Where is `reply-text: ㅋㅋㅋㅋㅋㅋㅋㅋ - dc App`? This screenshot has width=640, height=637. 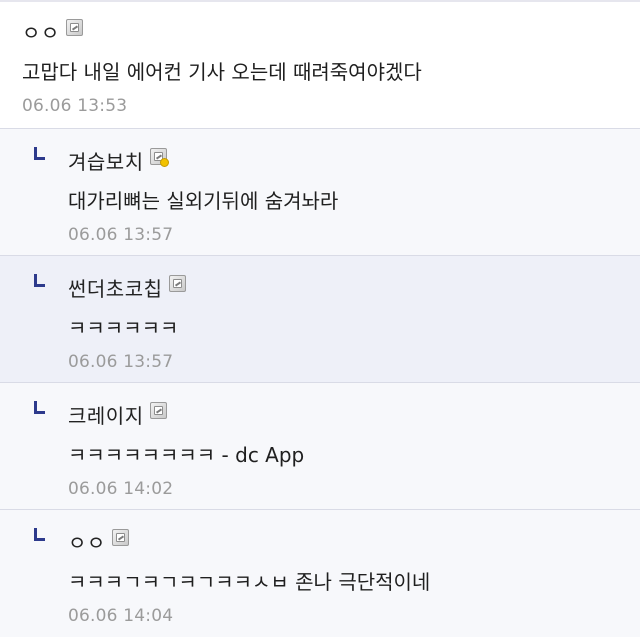
reply-text: ㅋㅋㅋㅋㅋㅋㅋㅋ - dc App is located at coordinates (186, 455).